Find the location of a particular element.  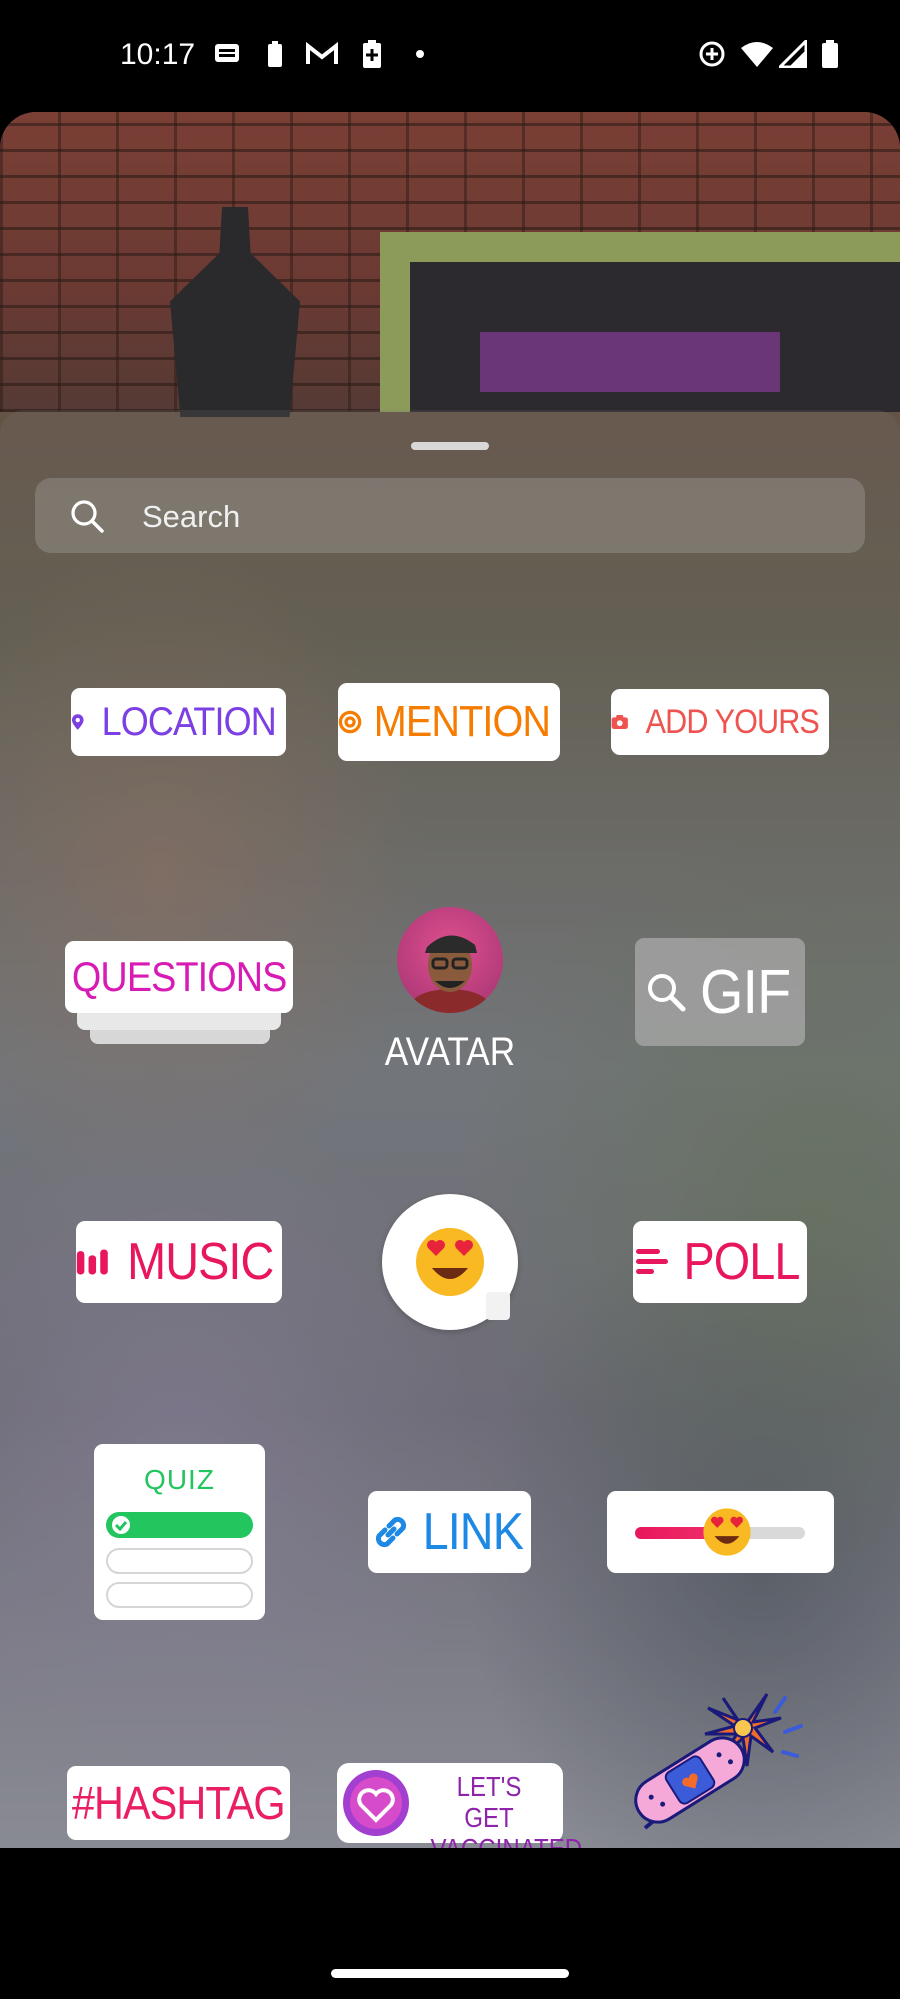

vaccinated-line-1: LET'S GET is located at coordinates (489, 1802).